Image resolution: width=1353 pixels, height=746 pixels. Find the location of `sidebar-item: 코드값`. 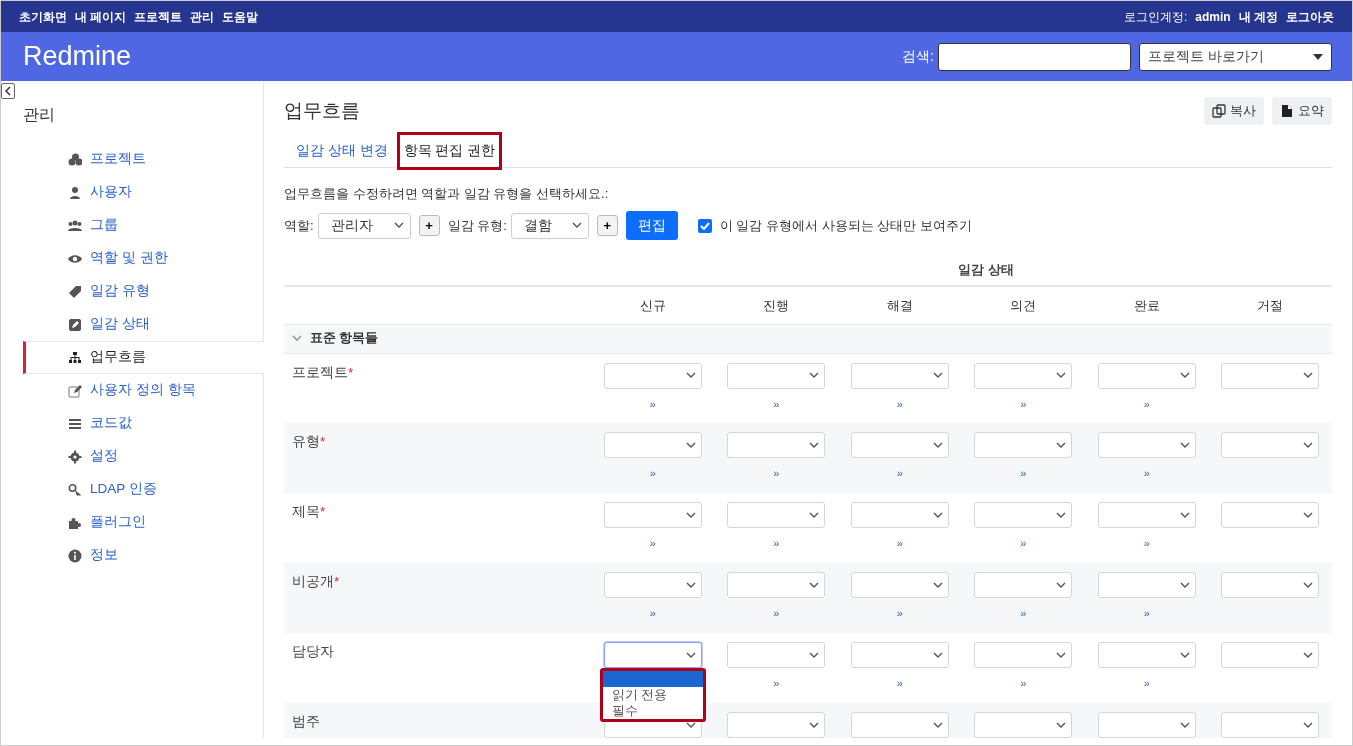

sidebar-item: 코드값 is located at coordinates (143, 423).